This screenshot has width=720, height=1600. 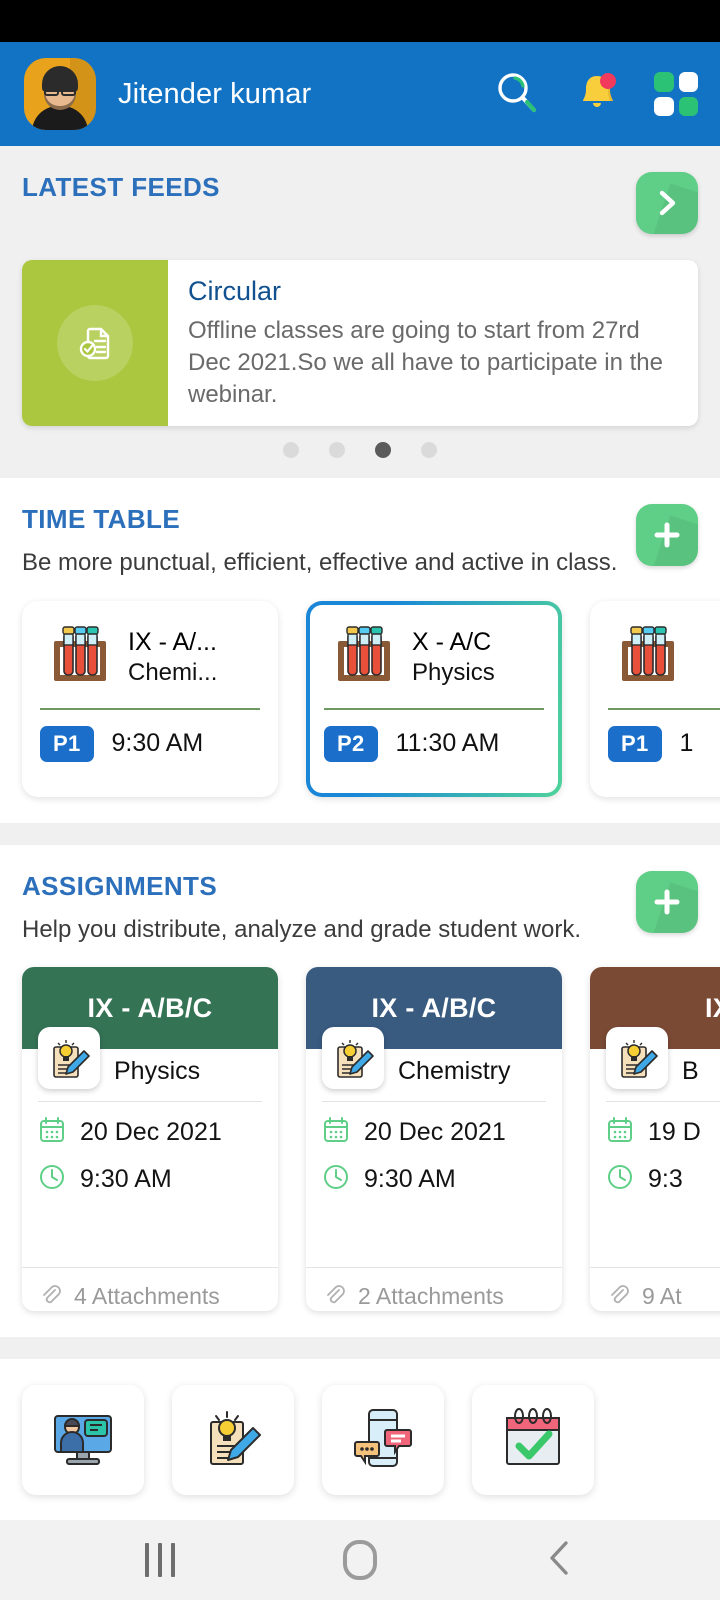 What do you see at coordinates (665, 1179) in the screenshot?
I see `assignment-time: 9:3` at bounding box center [665, 1179].